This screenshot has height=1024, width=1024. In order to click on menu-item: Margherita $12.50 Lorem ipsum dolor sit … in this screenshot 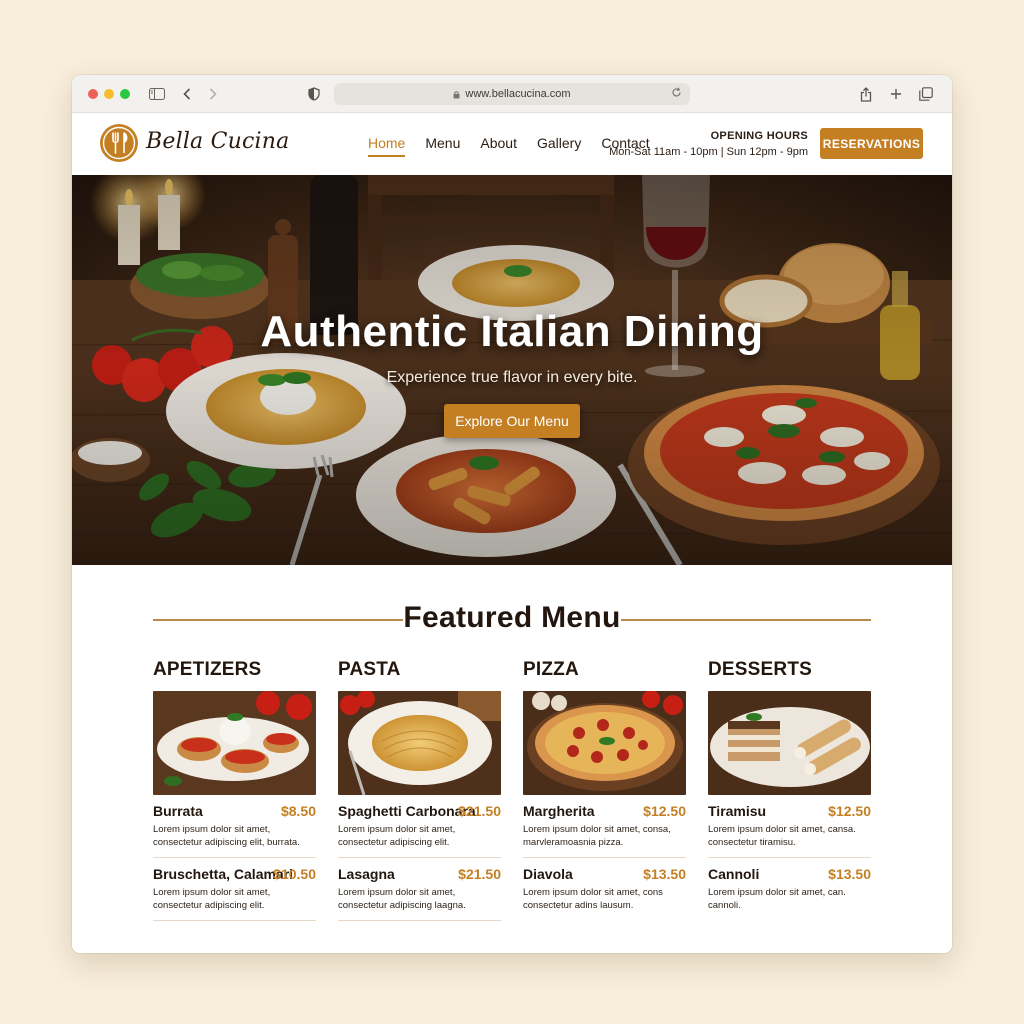, I will do `click(604, 826)`.